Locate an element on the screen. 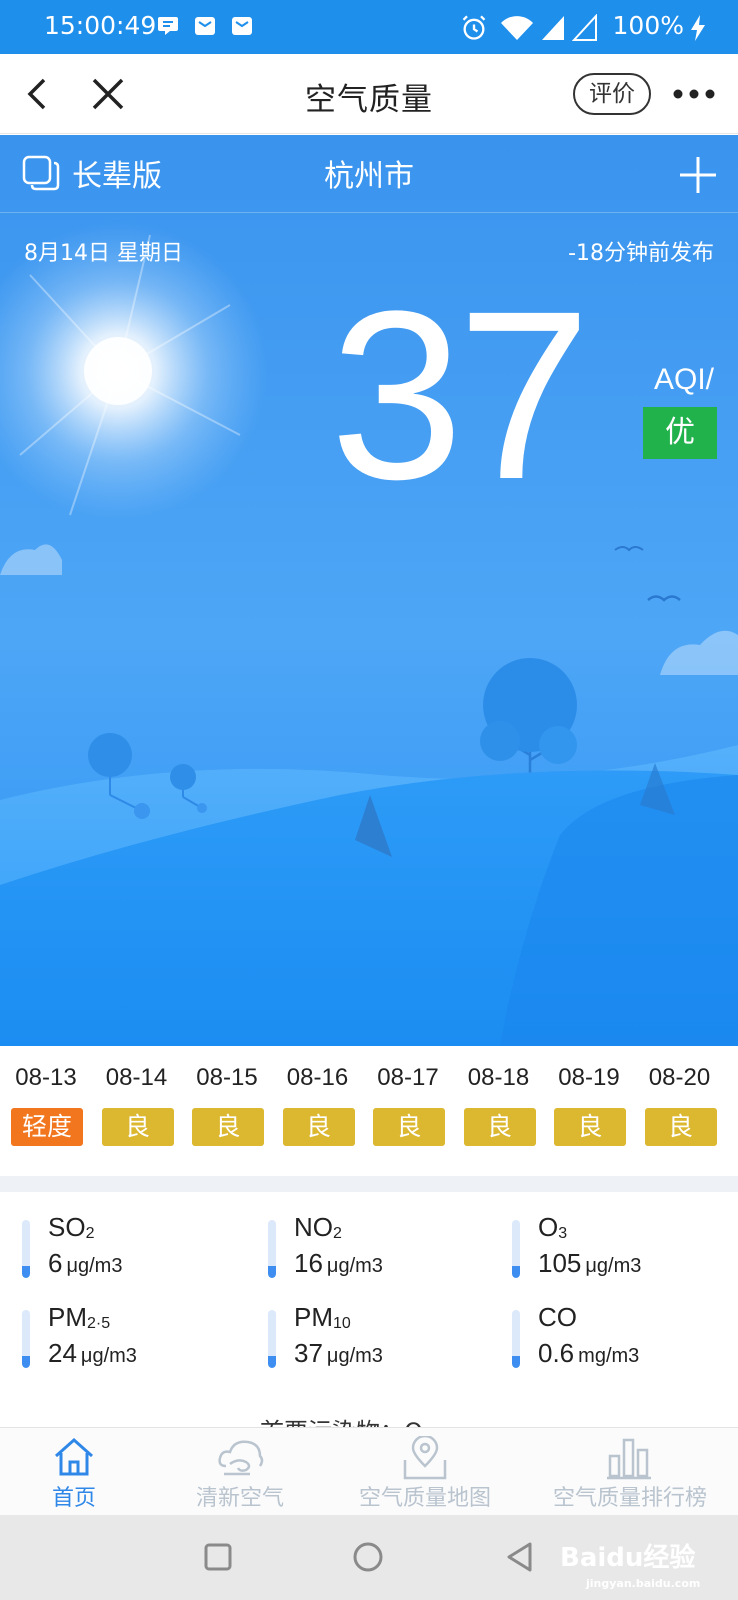 The width and height of the screenshot is (738, 1600). pollutant-value-number: 6 is located at coordinates (55, 1263).